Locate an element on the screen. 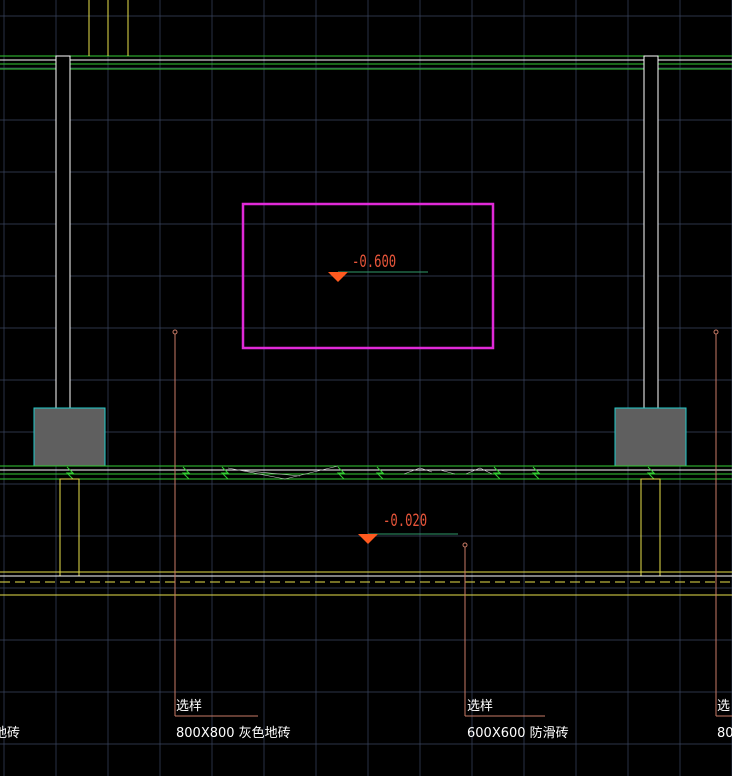 The width and height of the screenshot is (732, 776). right-column is located at coordinates (650, 437).